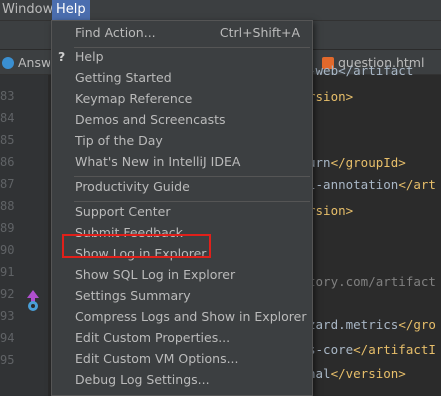  What do you see at coordinates (220, 10) in the screenshot?
I see `menu-bar: Window Help` at bounding box center [220, 10].